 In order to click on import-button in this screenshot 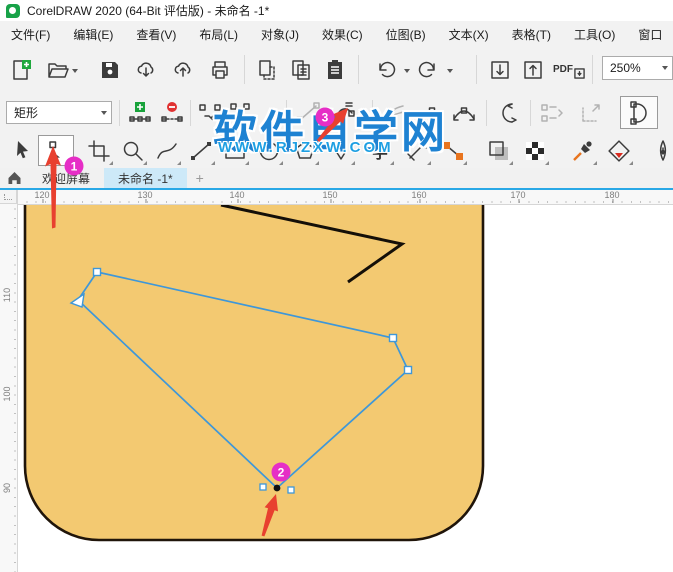, I will do `click(500, 70)`.